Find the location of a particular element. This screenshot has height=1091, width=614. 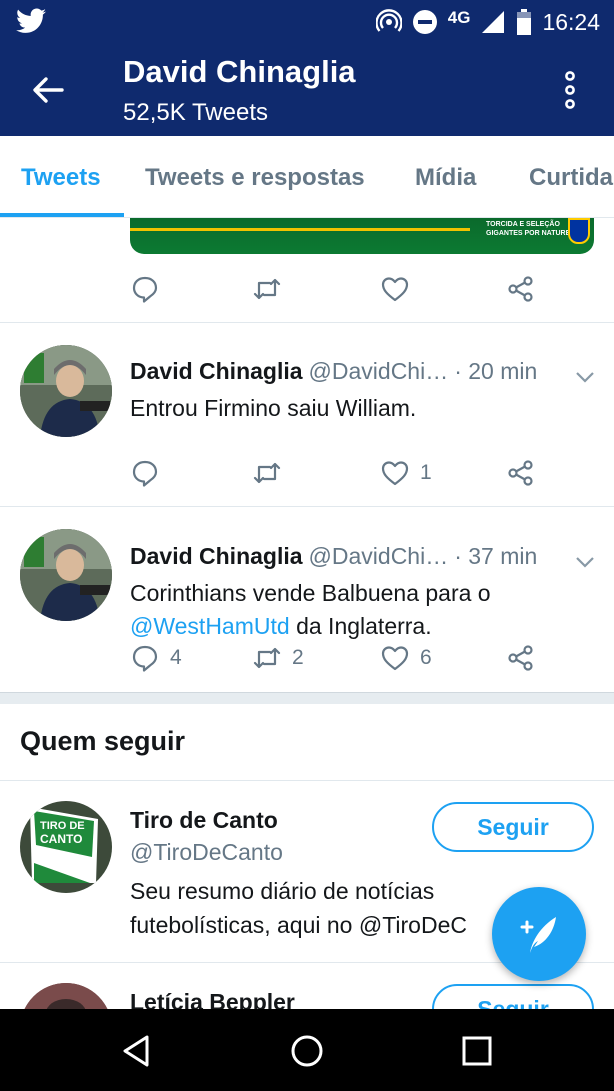

compose-feather-icon is located at coordinates (538, 935).